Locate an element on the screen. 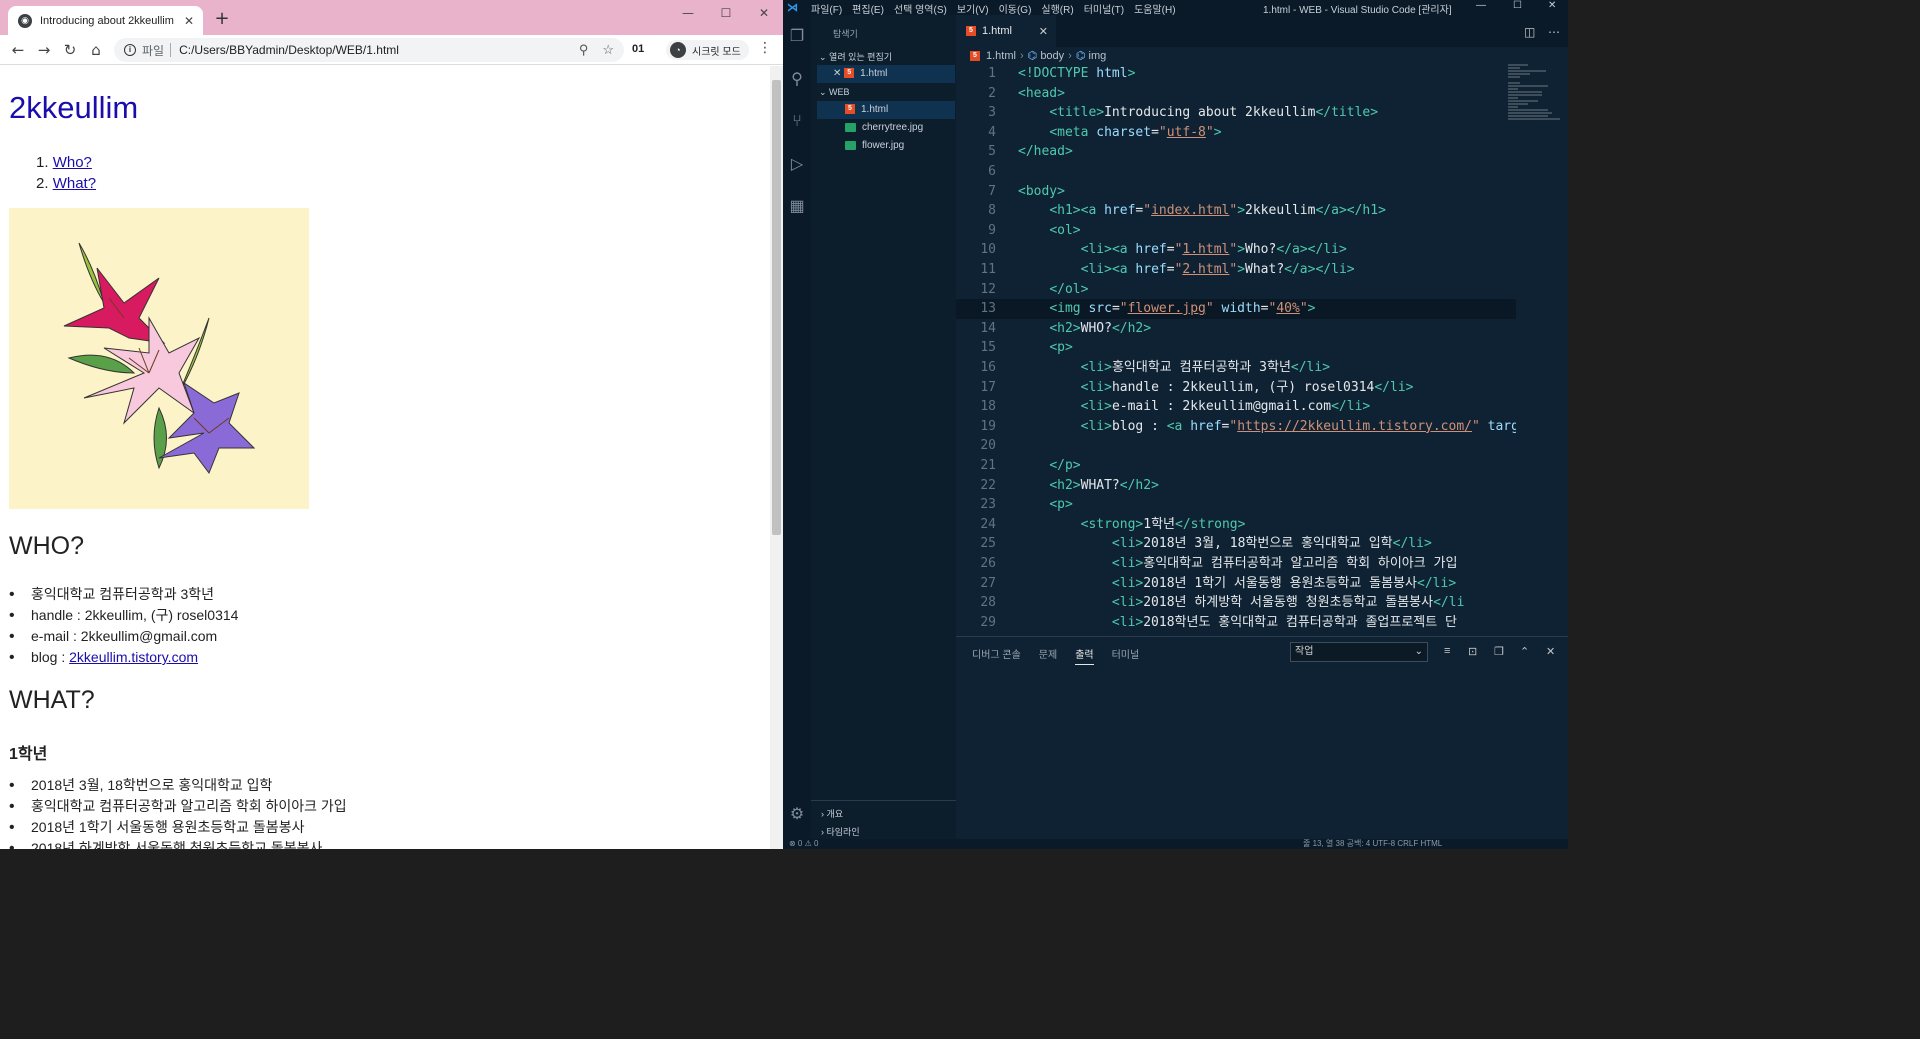 This screenshot has height=1039, width=1920. explorer-icon: ❐ is located at coordinates (797, 37).